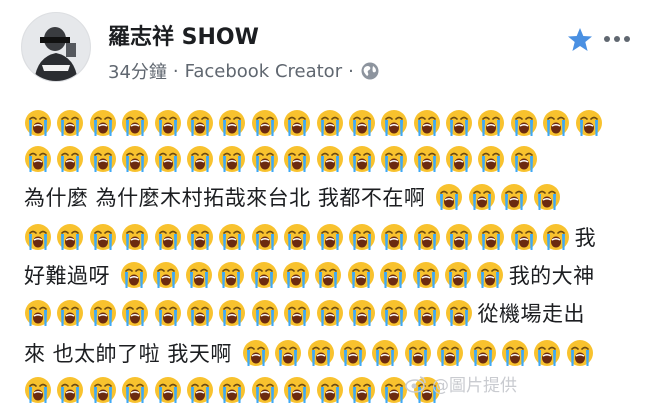 The image size is (664, 407). Describe the element at coordinates (311, 353) in the screenshot. I see `post-line: 來 也太帥了啦 我天啊` at that location.